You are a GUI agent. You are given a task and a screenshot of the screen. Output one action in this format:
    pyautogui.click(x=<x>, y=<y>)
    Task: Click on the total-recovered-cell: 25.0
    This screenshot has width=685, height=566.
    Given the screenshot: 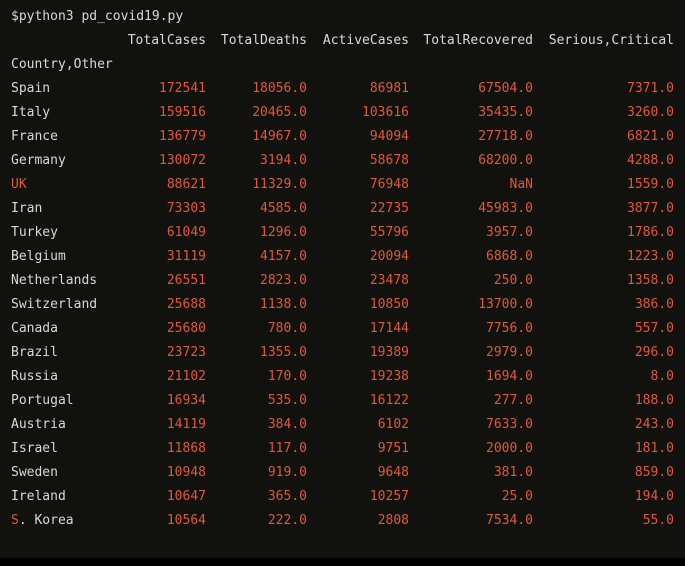 What is the action you would take?
    pyautogui.click(x=517, y=496)
    